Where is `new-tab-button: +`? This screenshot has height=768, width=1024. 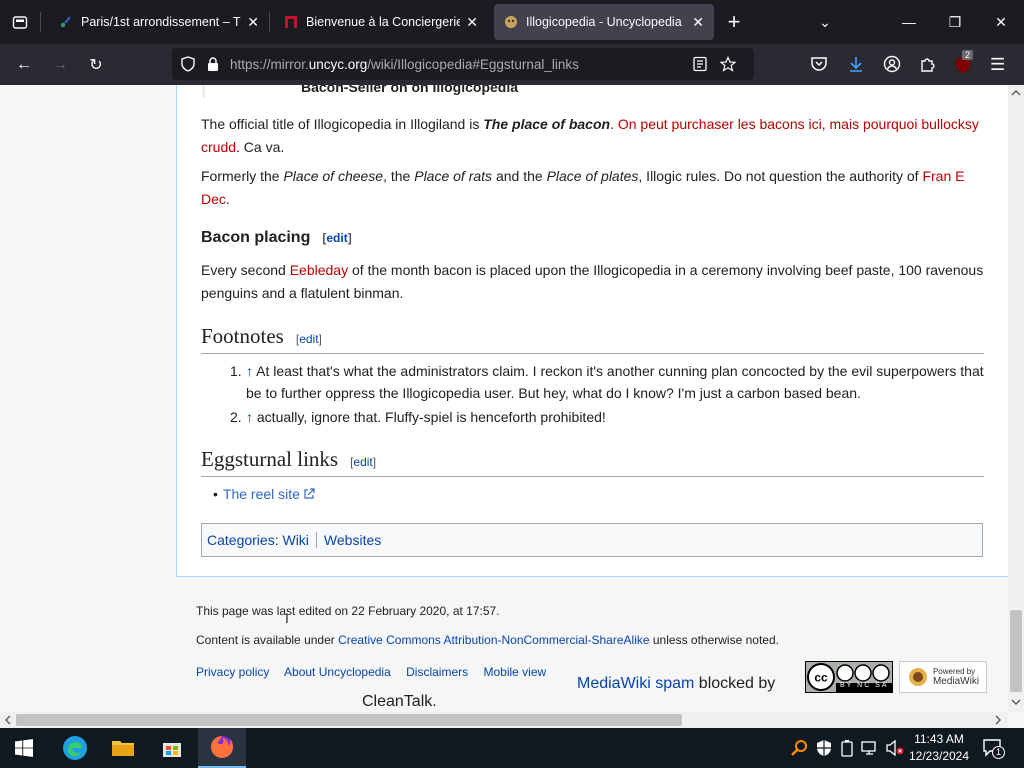 new-tab-button: + is located at coordinates (734, 22).